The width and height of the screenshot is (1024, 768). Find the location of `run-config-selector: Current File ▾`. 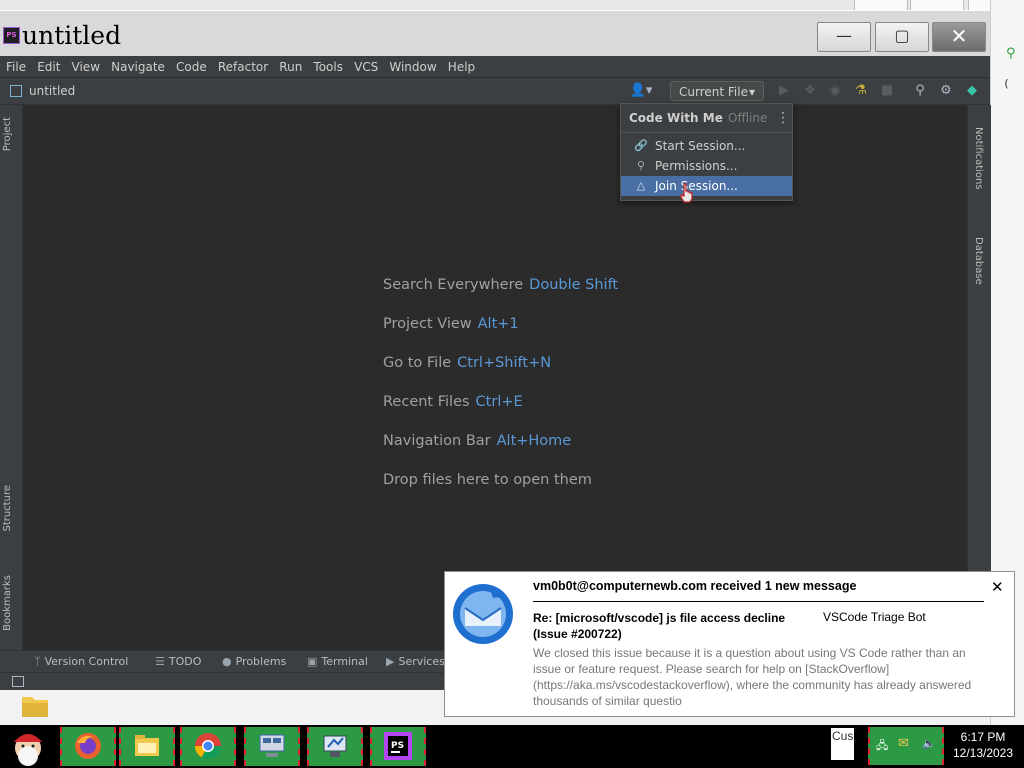

run-config-selector: Current File ▾ is located at coordinates (717, 91).